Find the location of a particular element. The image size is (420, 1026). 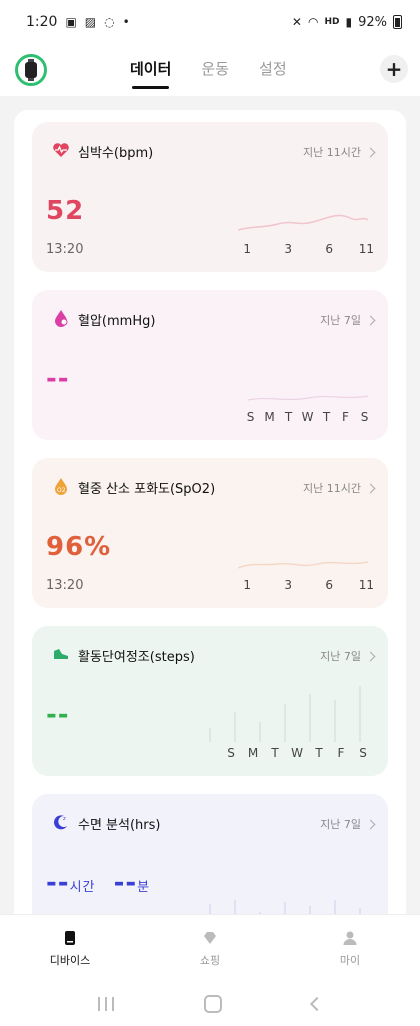

heart-rate-axis: 1 3 6 11 is located at coordinates (292, 249).